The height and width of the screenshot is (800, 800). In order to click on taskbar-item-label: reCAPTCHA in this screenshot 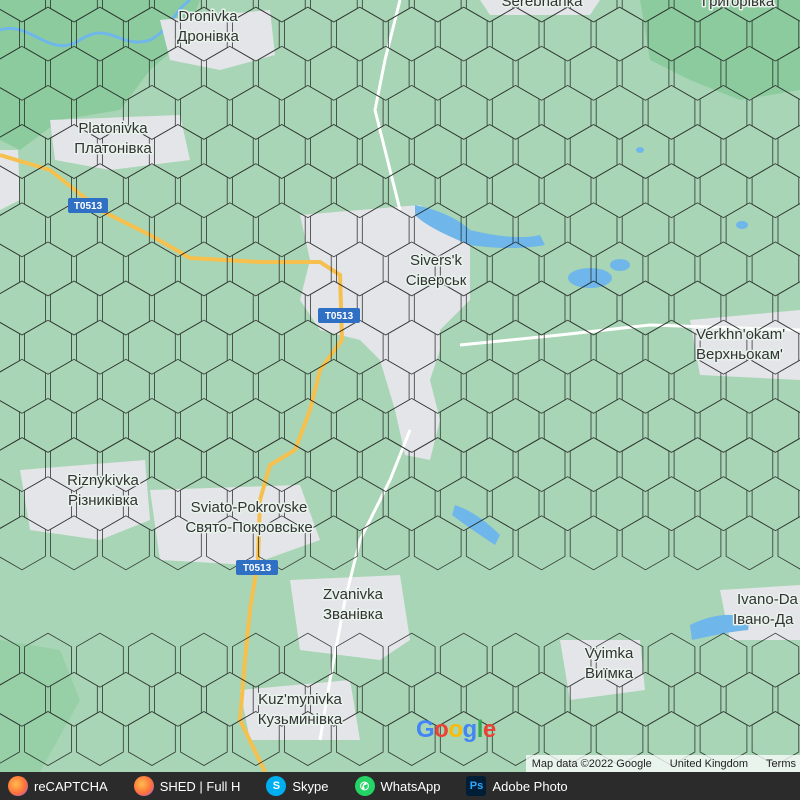, I will do `click(71, 786)`.